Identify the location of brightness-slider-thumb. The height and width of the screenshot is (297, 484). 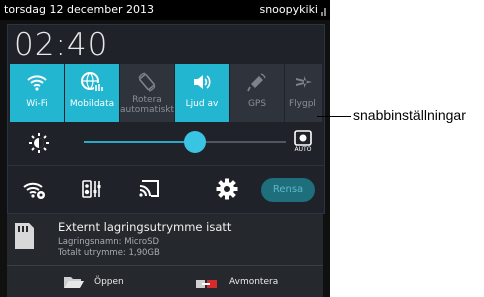
(195, 142).